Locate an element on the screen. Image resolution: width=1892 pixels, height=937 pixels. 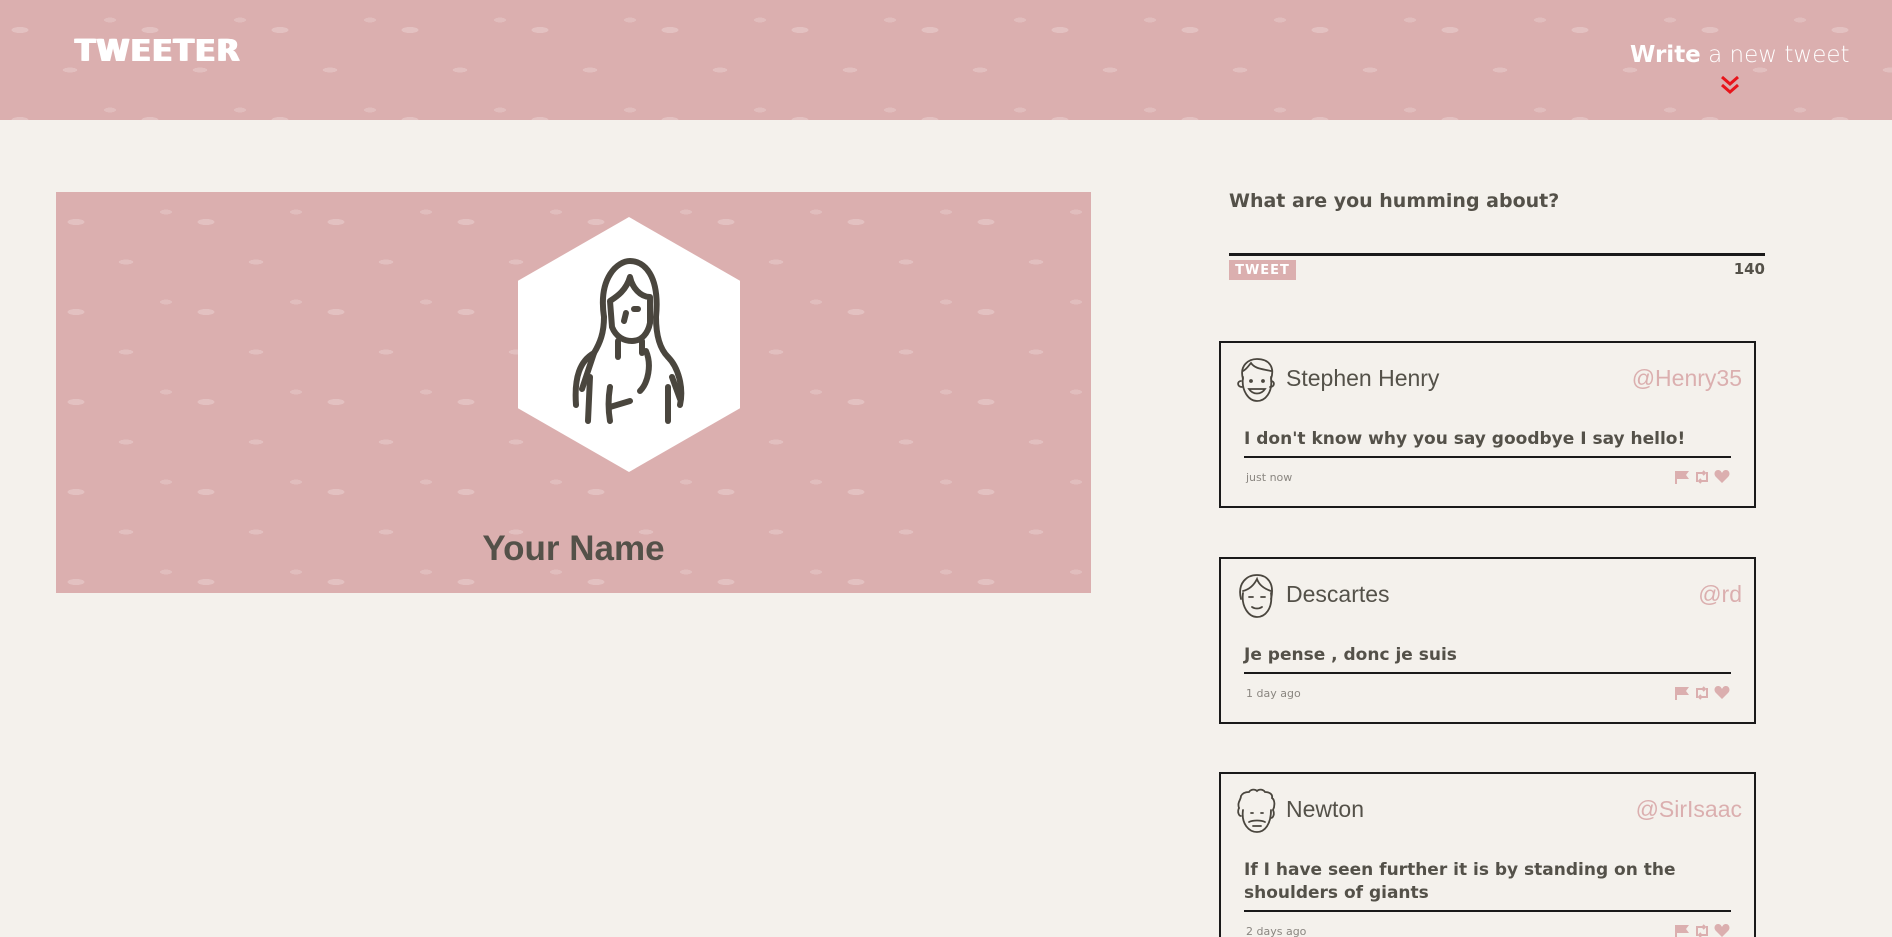
profile-avatar-hexagon is located at coordinates (629, 344).